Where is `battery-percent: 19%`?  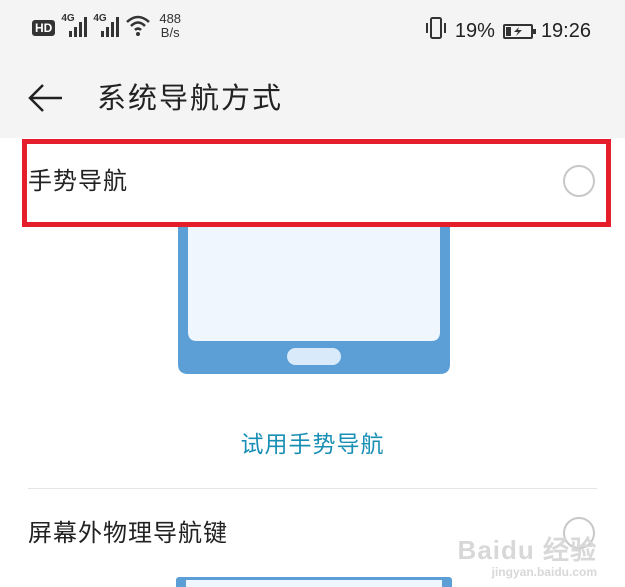 battery-percent: 19% is located at coordinates (474, 30).